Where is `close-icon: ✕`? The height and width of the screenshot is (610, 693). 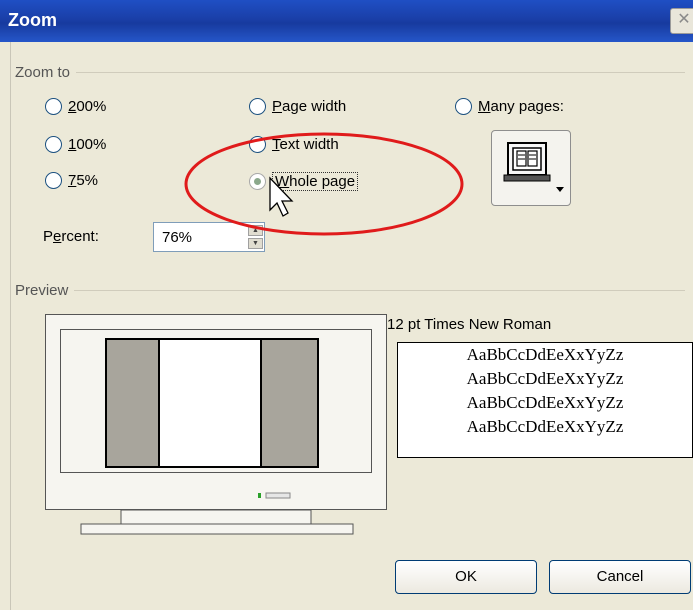
close-icon: ✕ is located at coordinates (684, 19).